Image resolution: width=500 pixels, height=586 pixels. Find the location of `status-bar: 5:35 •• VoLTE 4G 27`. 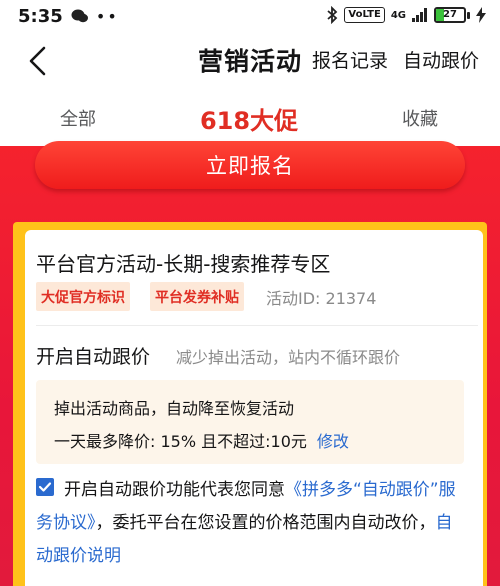

status-bar: 5:35 •• VoLTE 4G 27 is located at coordinates (250, 16).